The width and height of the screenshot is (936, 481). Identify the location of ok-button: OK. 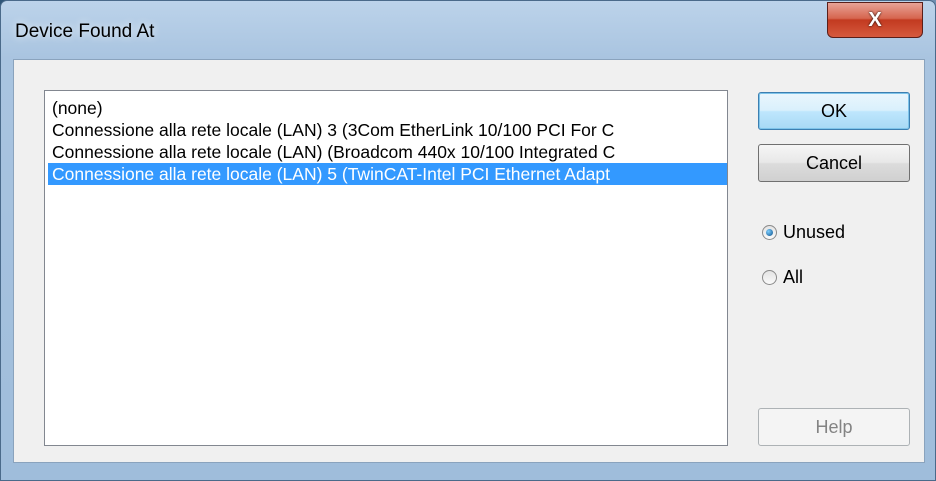
(834, 111).